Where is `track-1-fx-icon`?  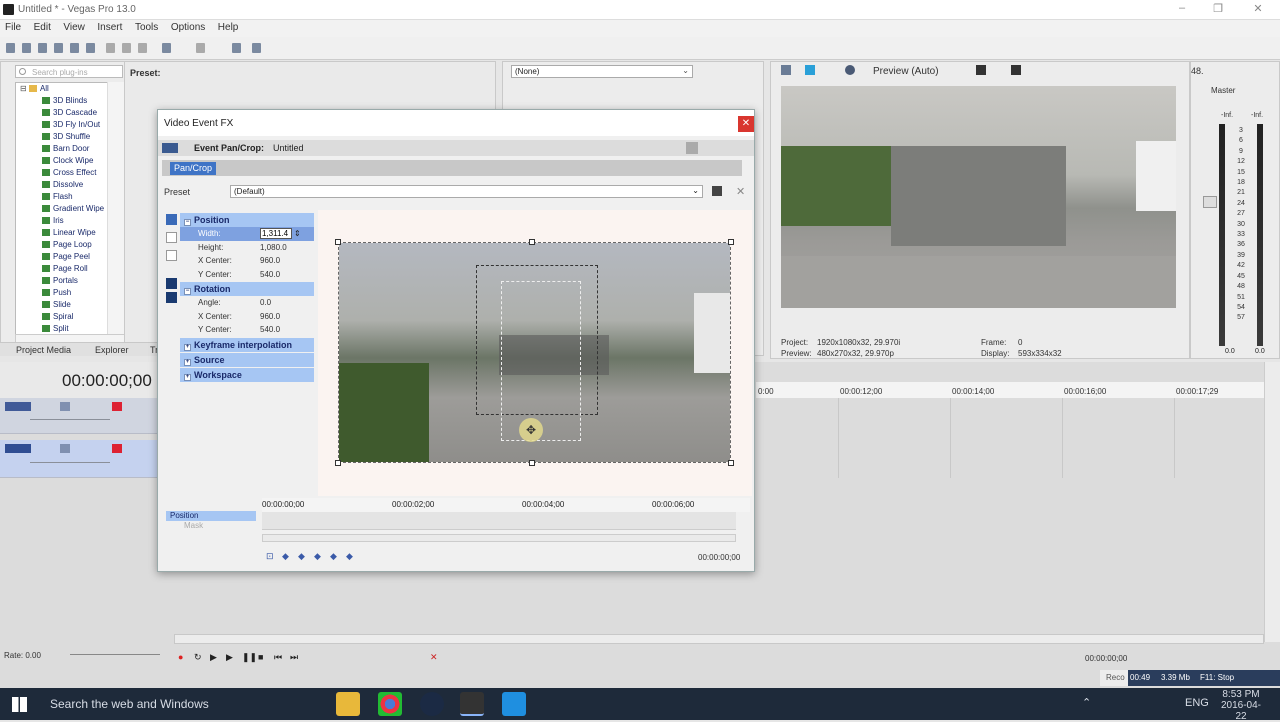
track-1-fx-icon is located at coordinates (117, 406).